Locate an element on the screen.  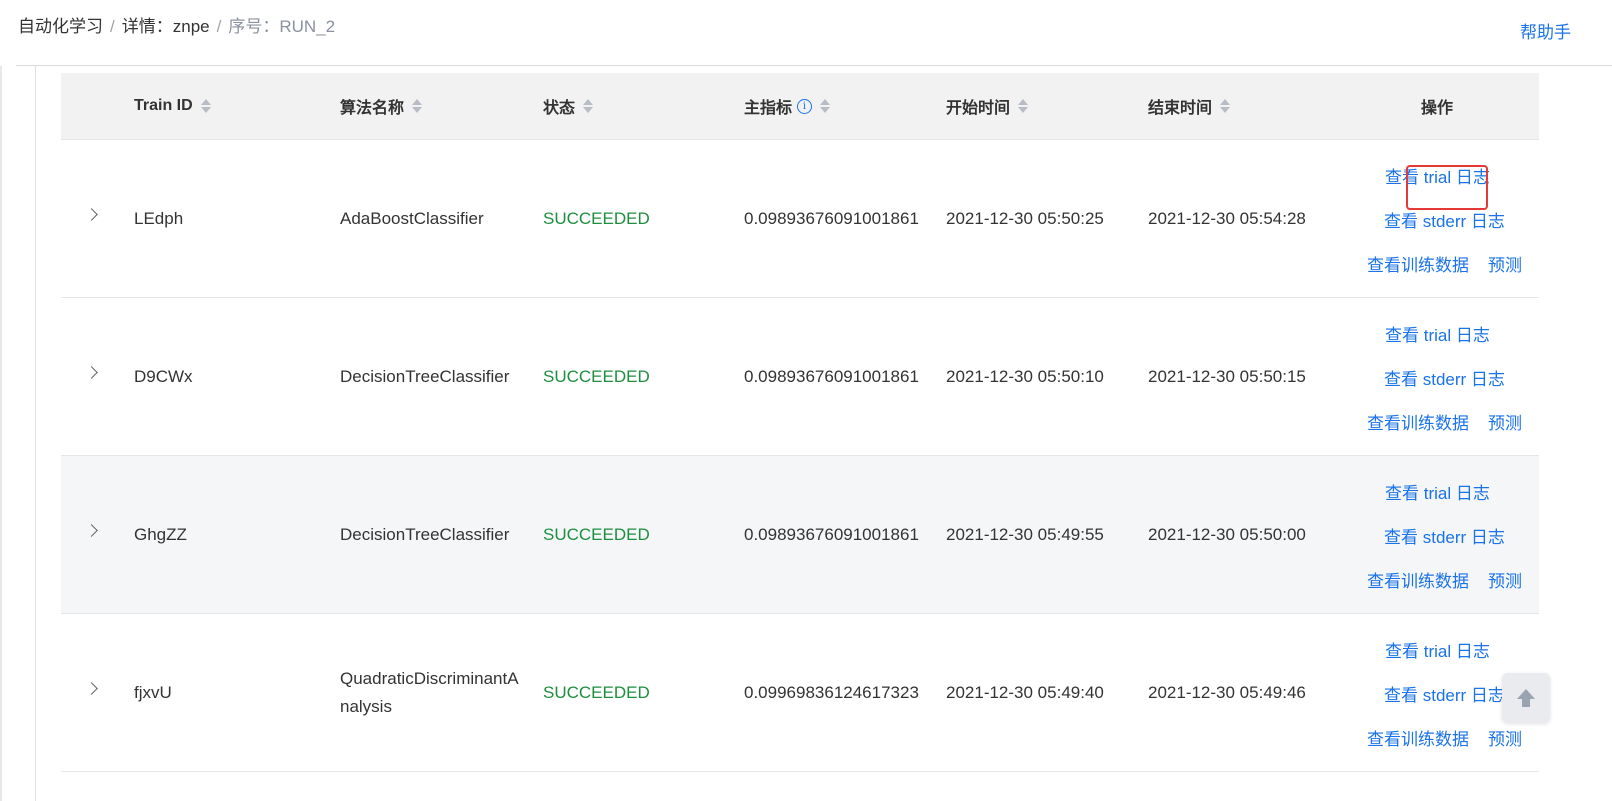
column-header-train-id: Train ID is located at coordinates (172, 106).